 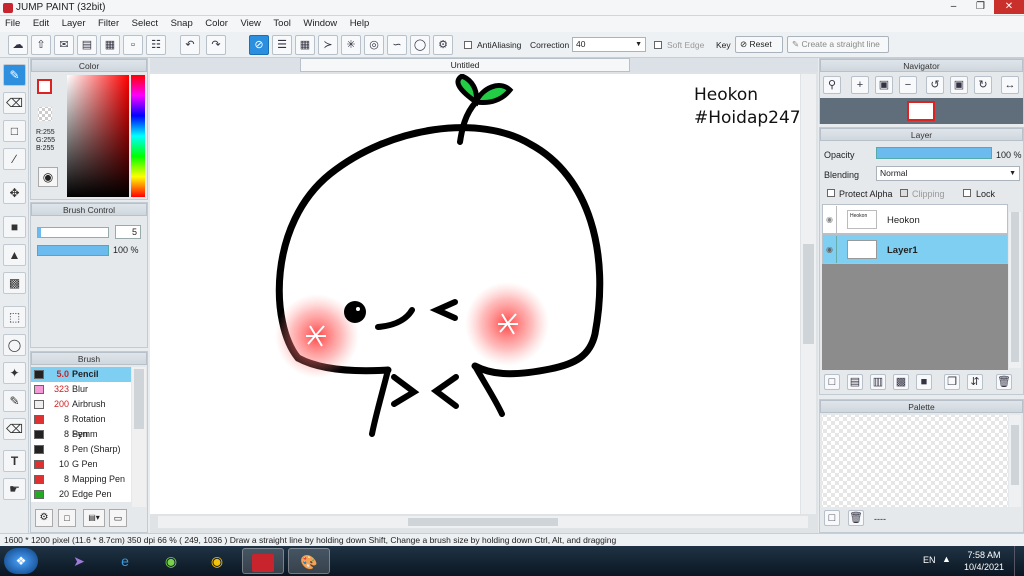 What do you see at coordinates (250, 23) in the screenshot?
I see `menu-view: View` at bounding box center [250, 23].